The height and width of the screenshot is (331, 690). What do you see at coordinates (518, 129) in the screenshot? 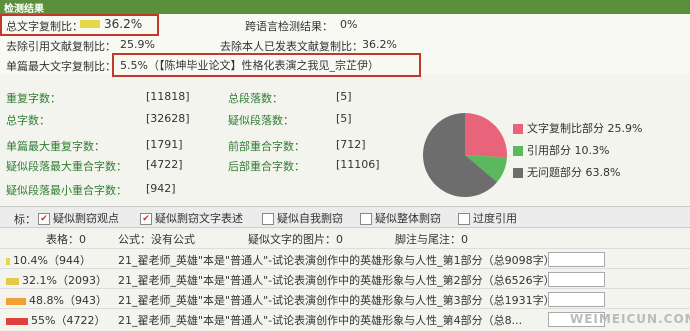
I see `legend-swatch-copy` at bounding box center [518, 129].